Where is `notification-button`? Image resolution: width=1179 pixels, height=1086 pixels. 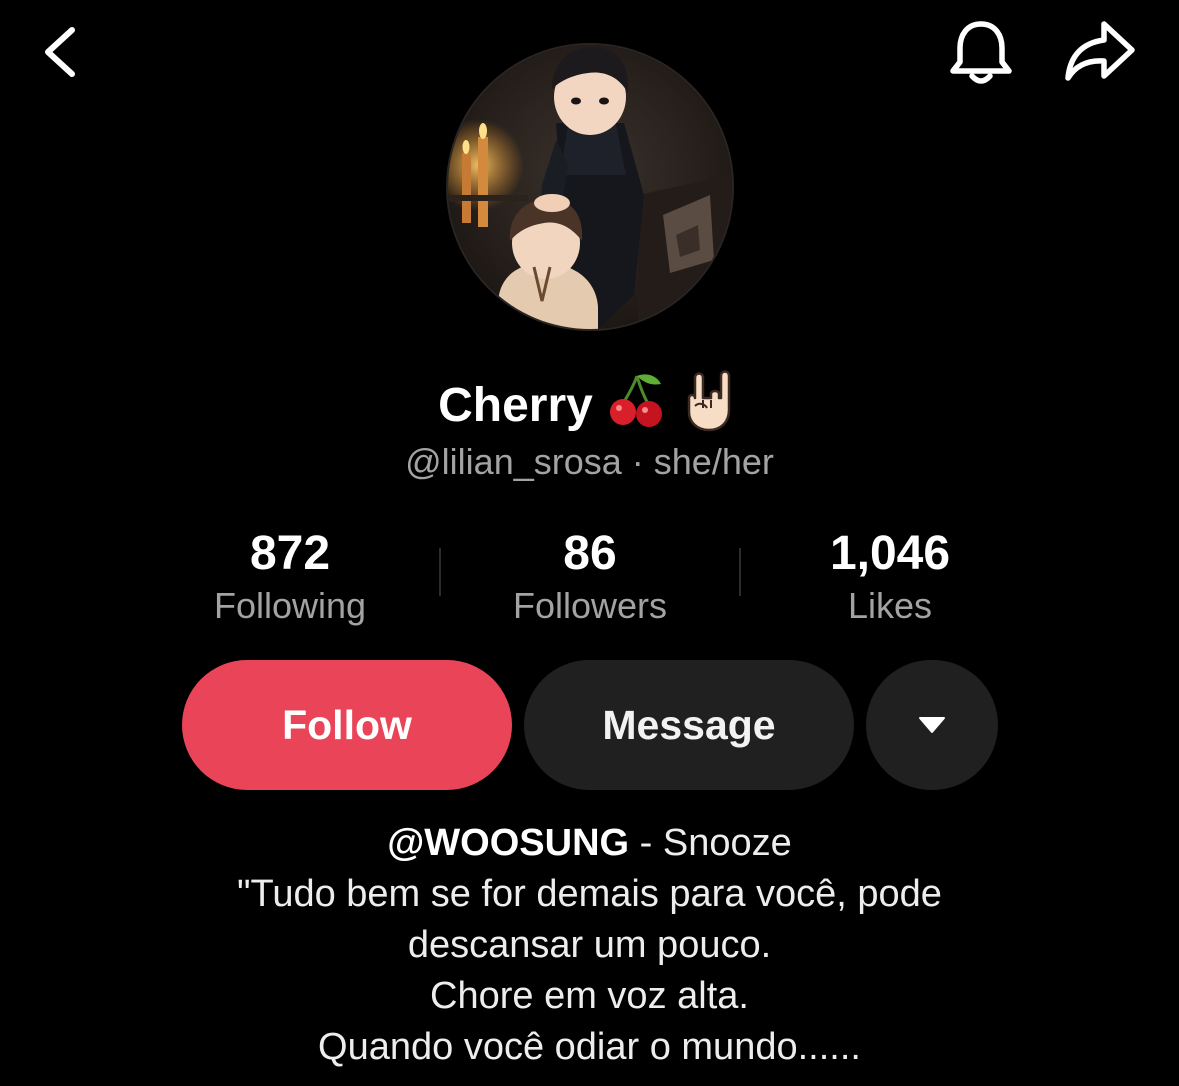
notification-button is located at coordinates (981, 53).